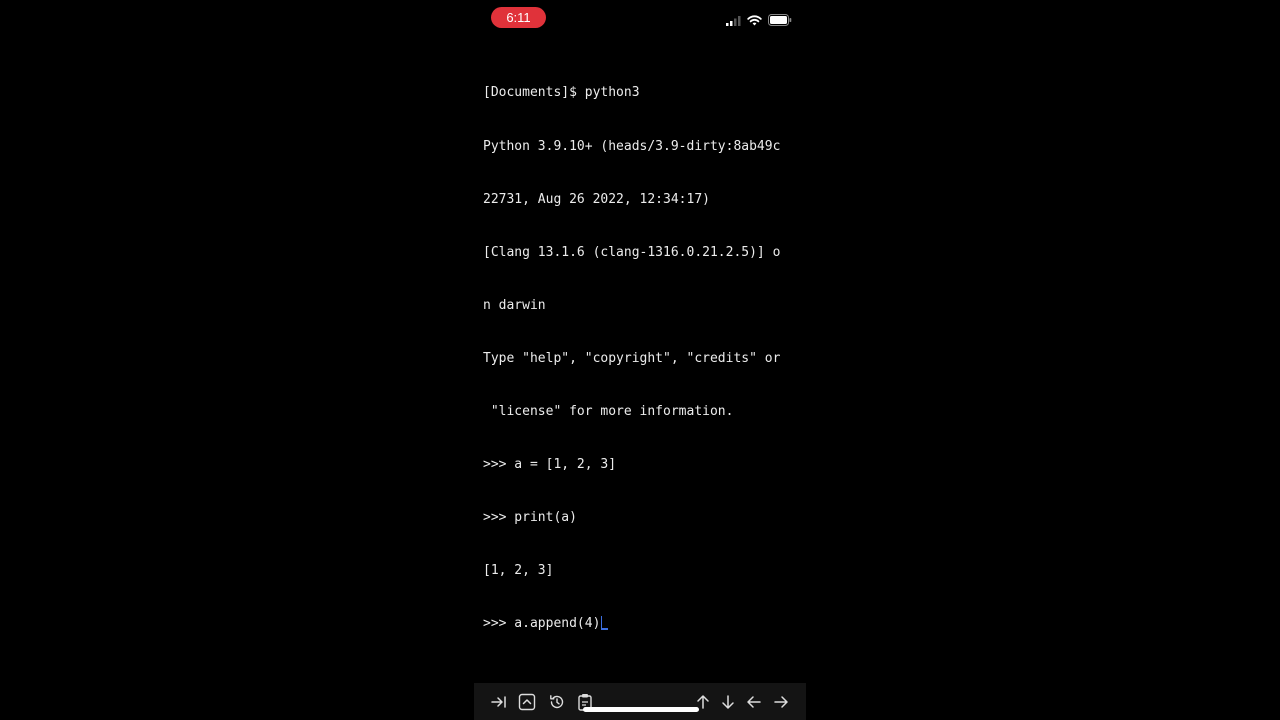  I want to click on terminal-line: 22731, Aug 26 2022, 12:34:17), so click(596, 199).